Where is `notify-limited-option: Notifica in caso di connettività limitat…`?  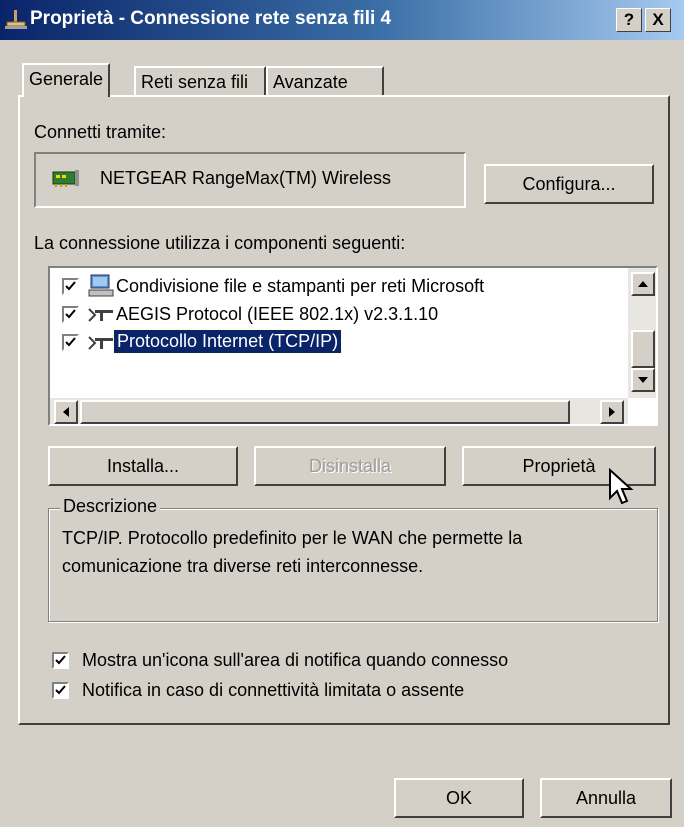 notify-limited-option: Notifica in caso di connettività limitat… is located at coordinates (332, 692).